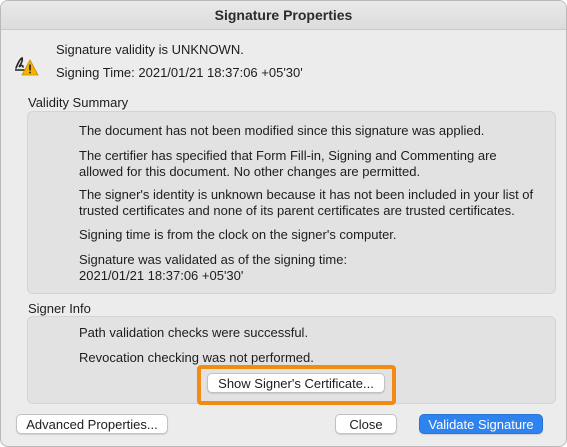  I want to click on close-button: Close, so click(366, 424).